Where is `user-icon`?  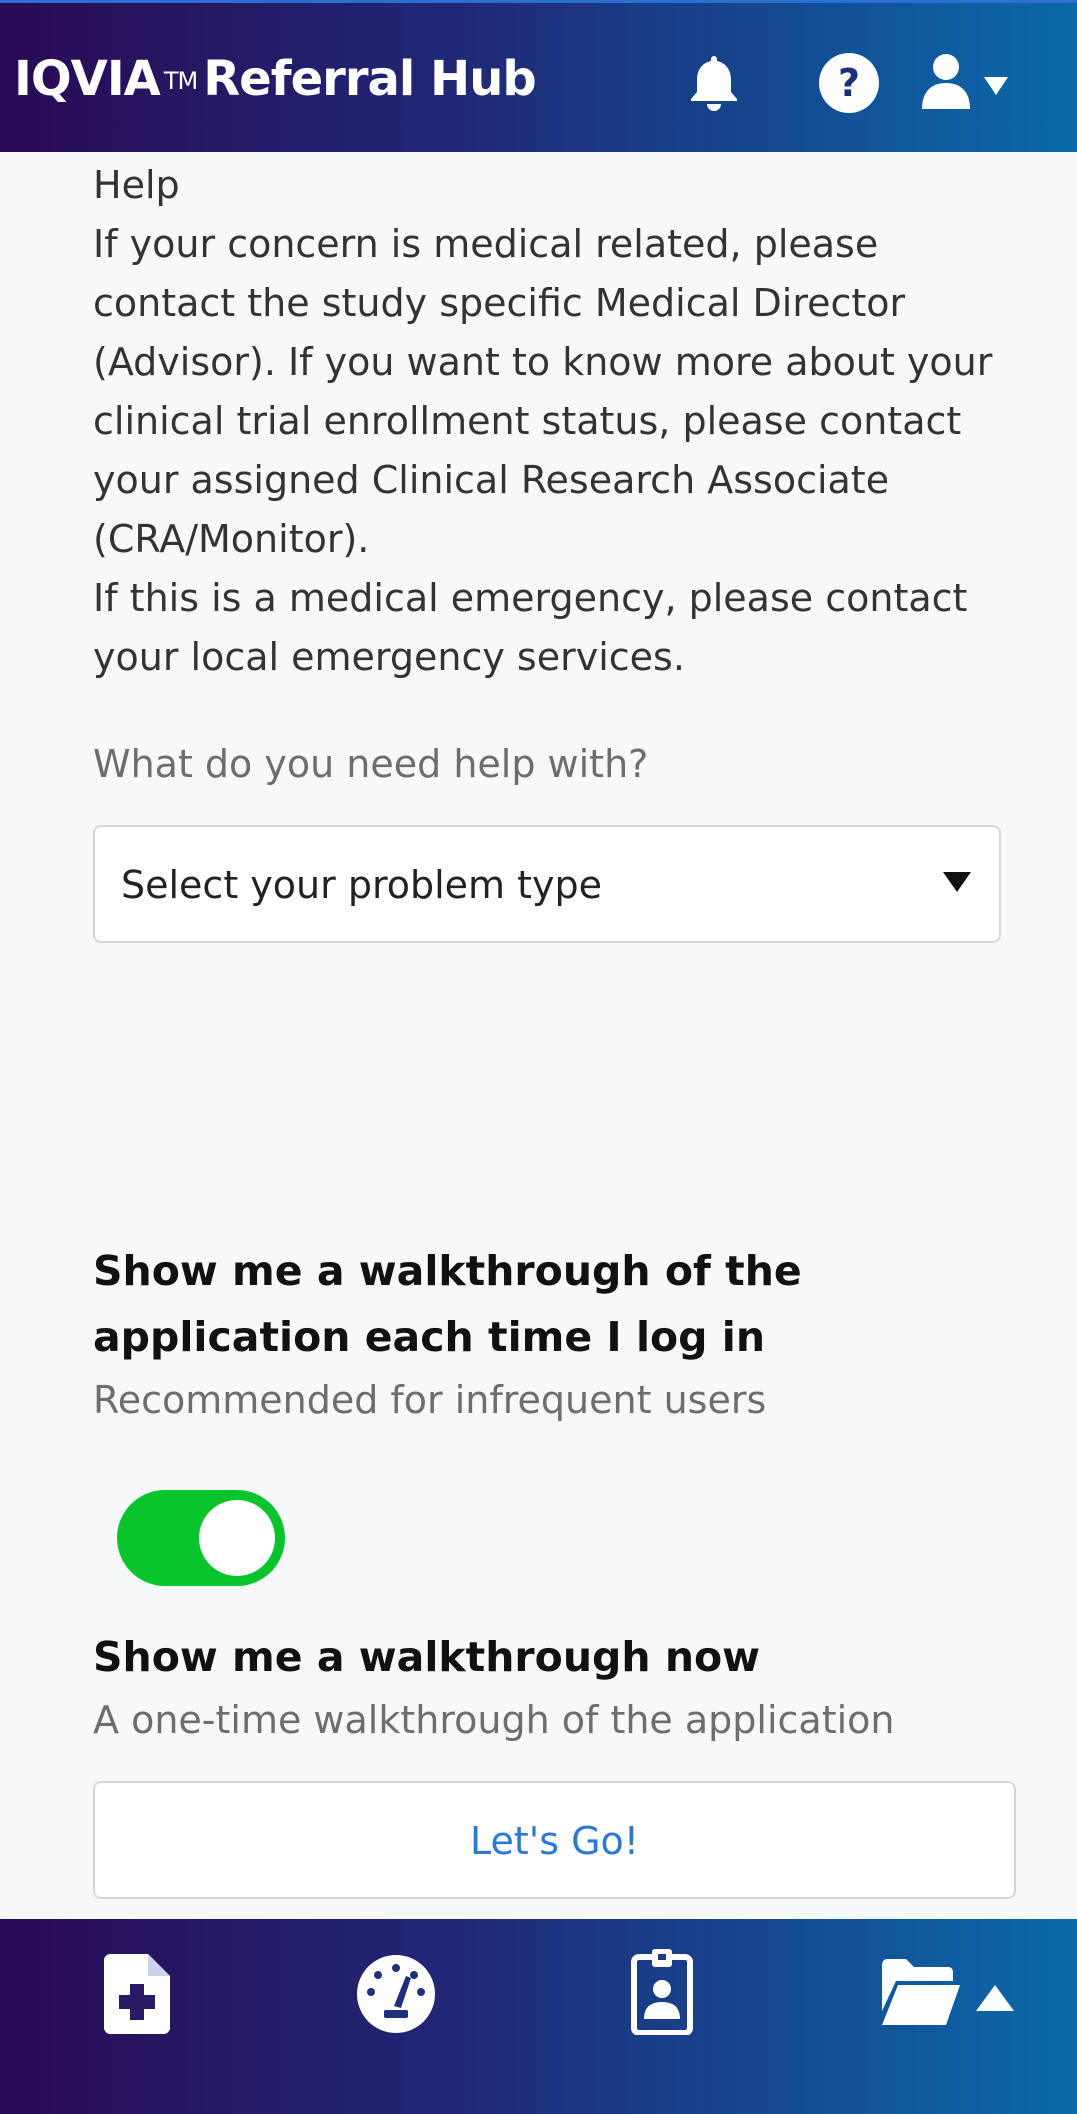 user-icon is located at coordinates (946, 81).